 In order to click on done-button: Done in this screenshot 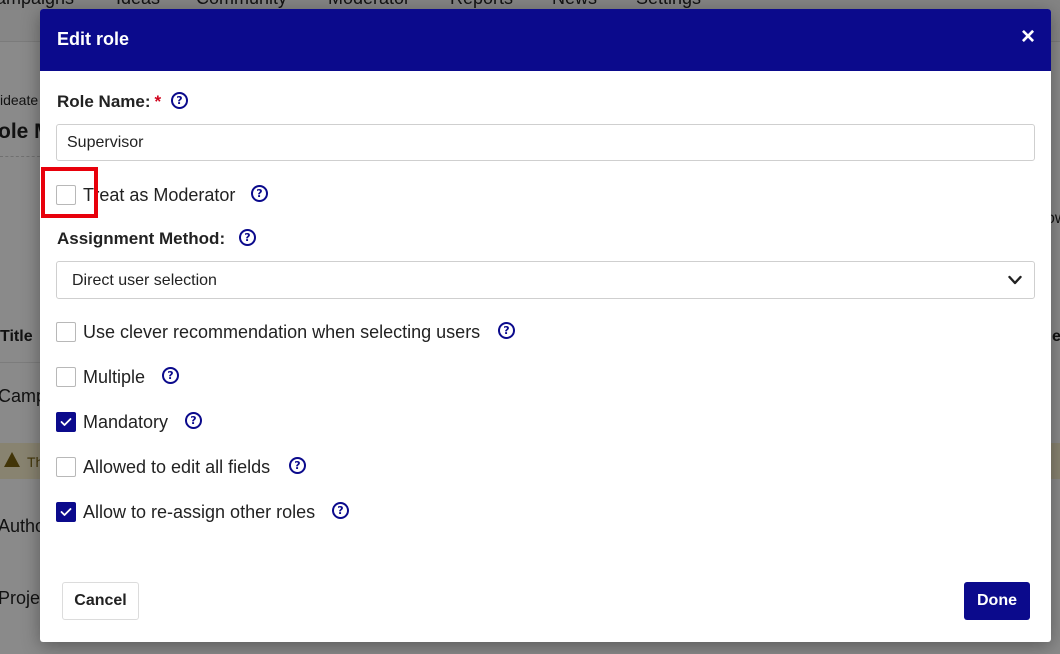, I will do `click(997, 601)`.